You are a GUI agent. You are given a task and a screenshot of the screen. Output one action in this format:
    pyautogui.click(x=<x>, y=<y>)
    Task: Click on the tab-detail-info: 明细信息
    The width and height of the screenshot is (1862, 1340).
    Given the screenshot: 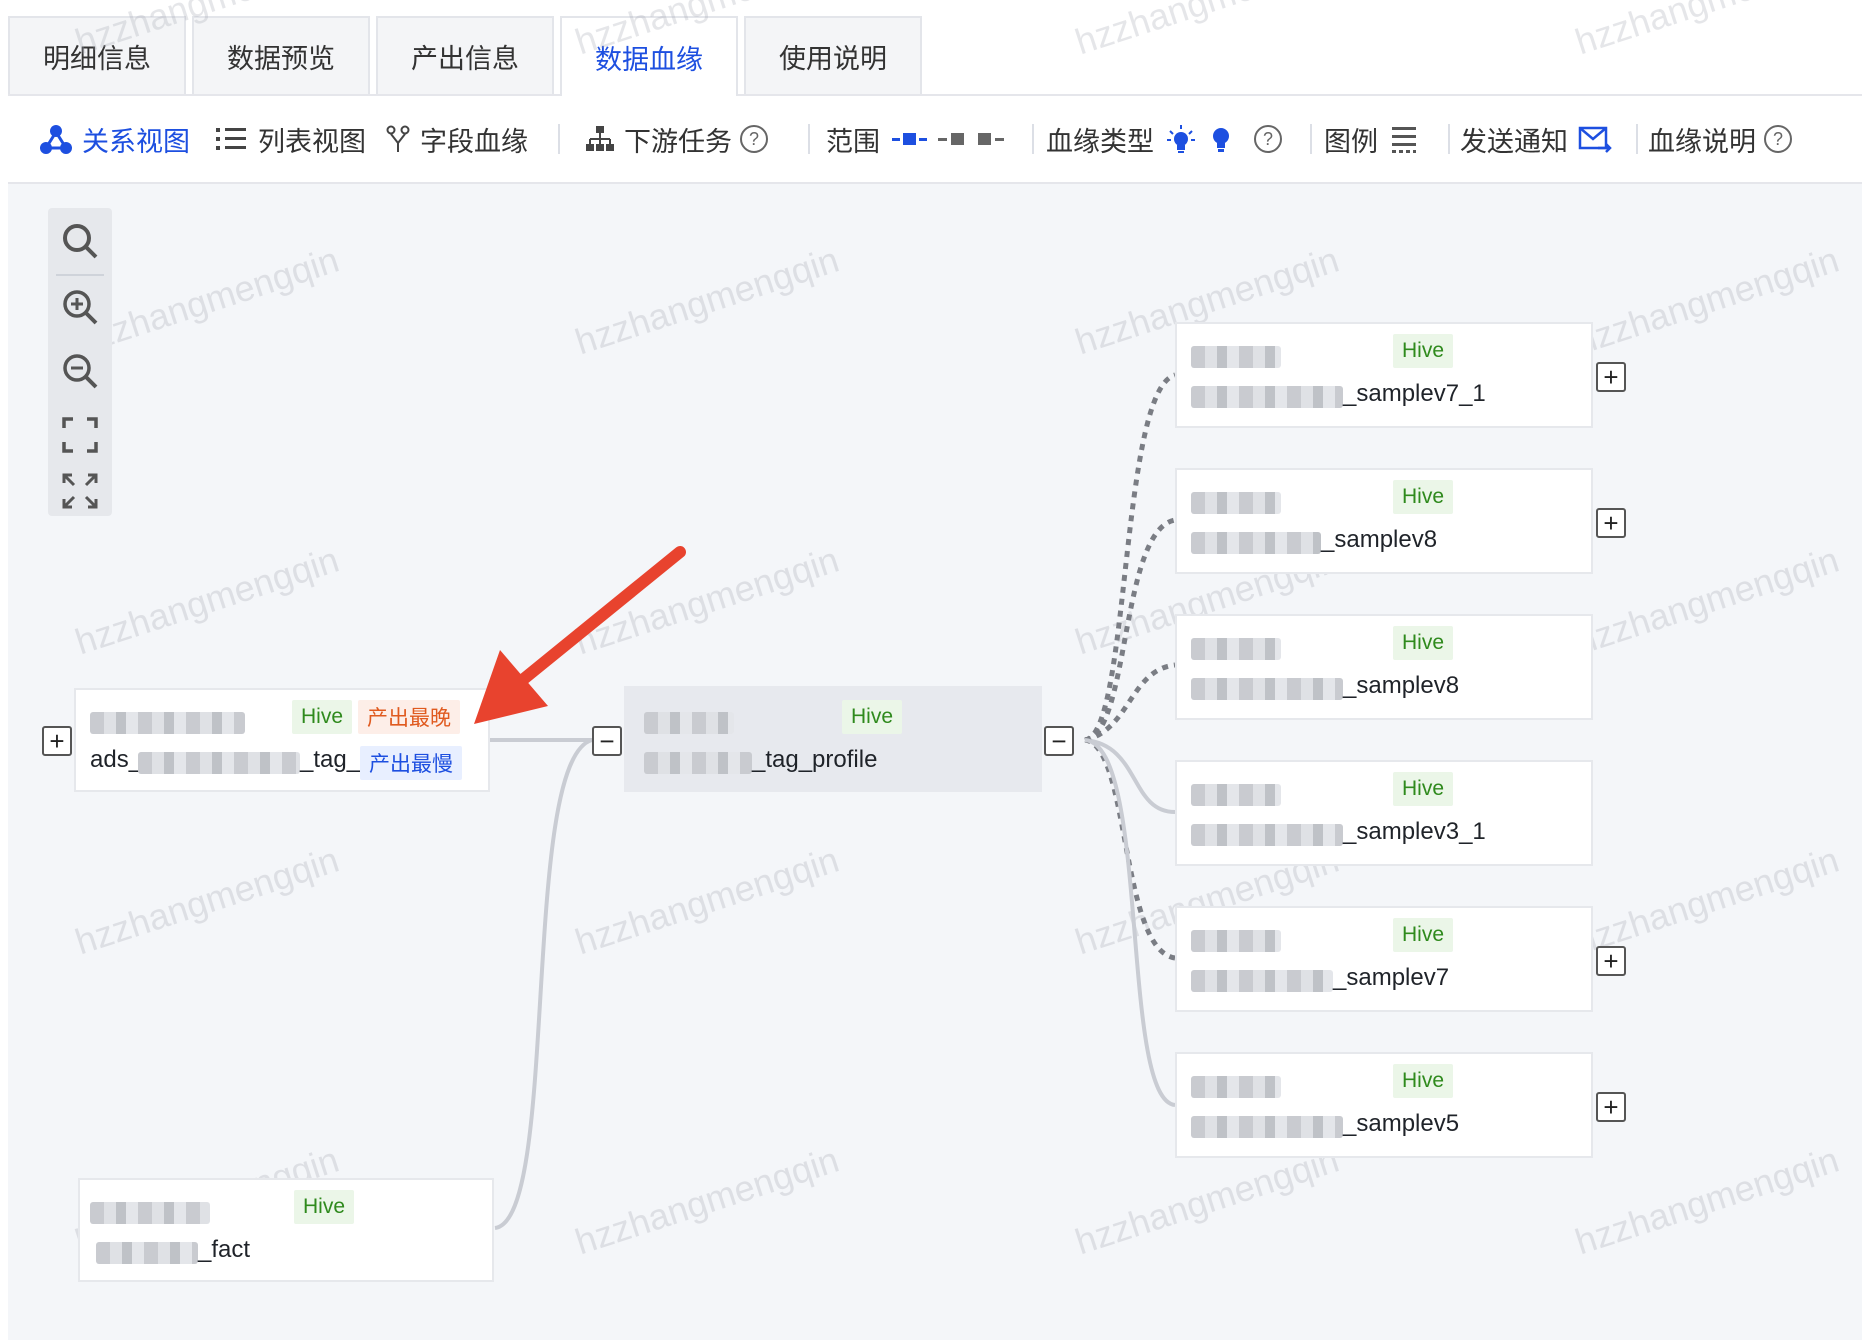 What is the action you would take?
    pyautogui.click(x=97, y=55)
    